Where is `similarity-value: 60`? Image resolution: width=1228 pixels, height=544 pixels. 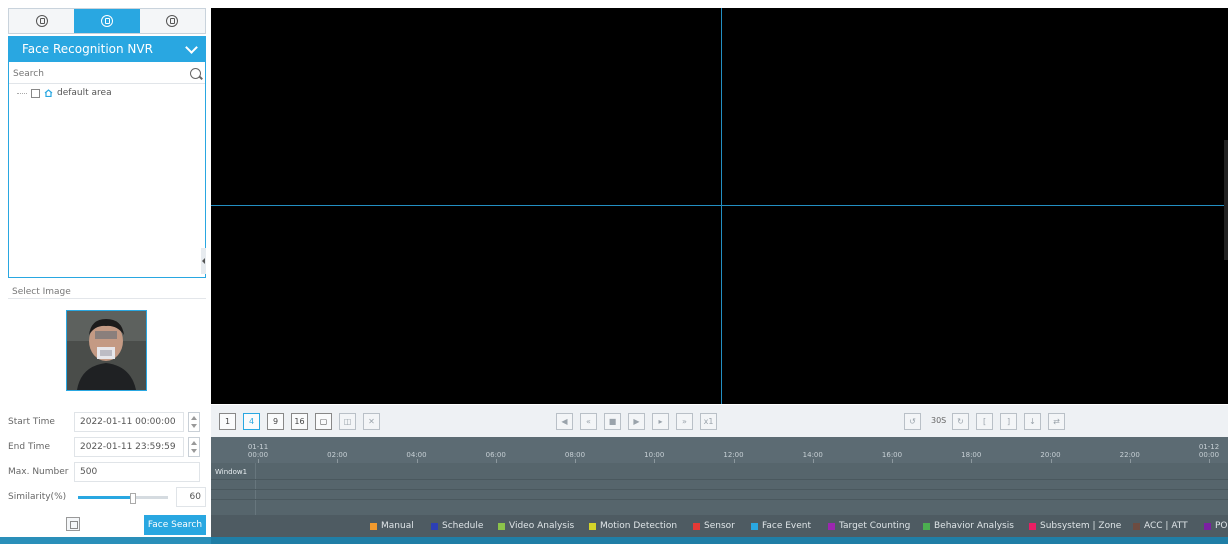
similarity-value: 60 is located at coordinates (191, 497).